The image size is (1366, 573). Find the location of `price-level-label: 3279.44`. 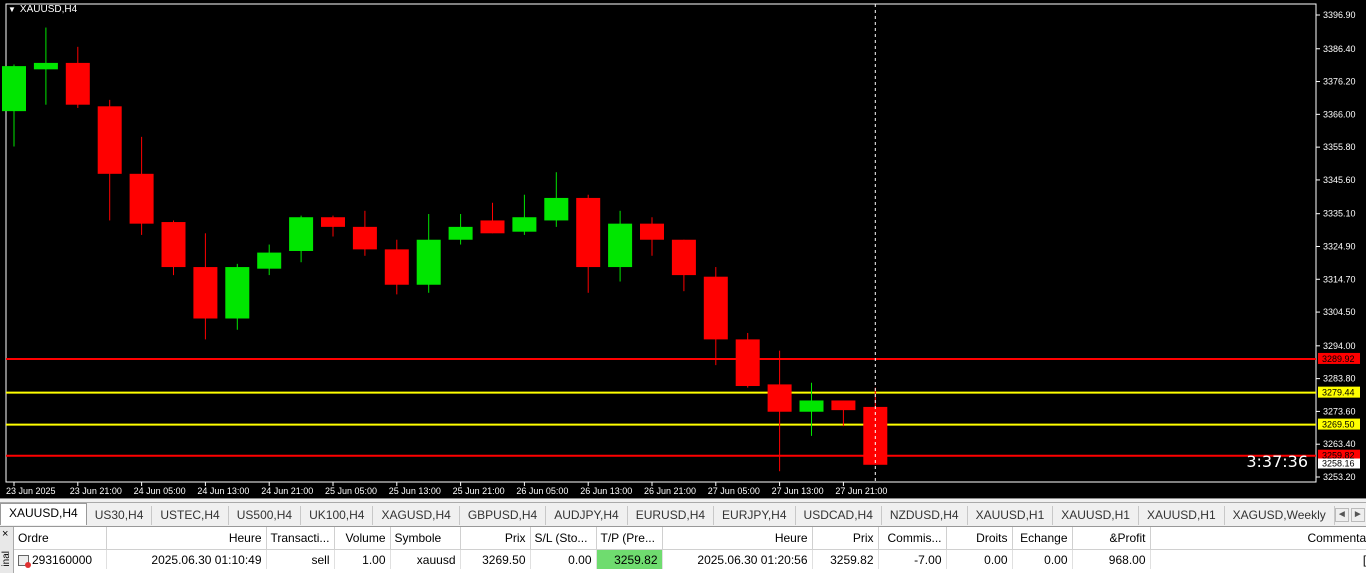

price-level-label: 3279.44 is located at coordinates (1338, 393).